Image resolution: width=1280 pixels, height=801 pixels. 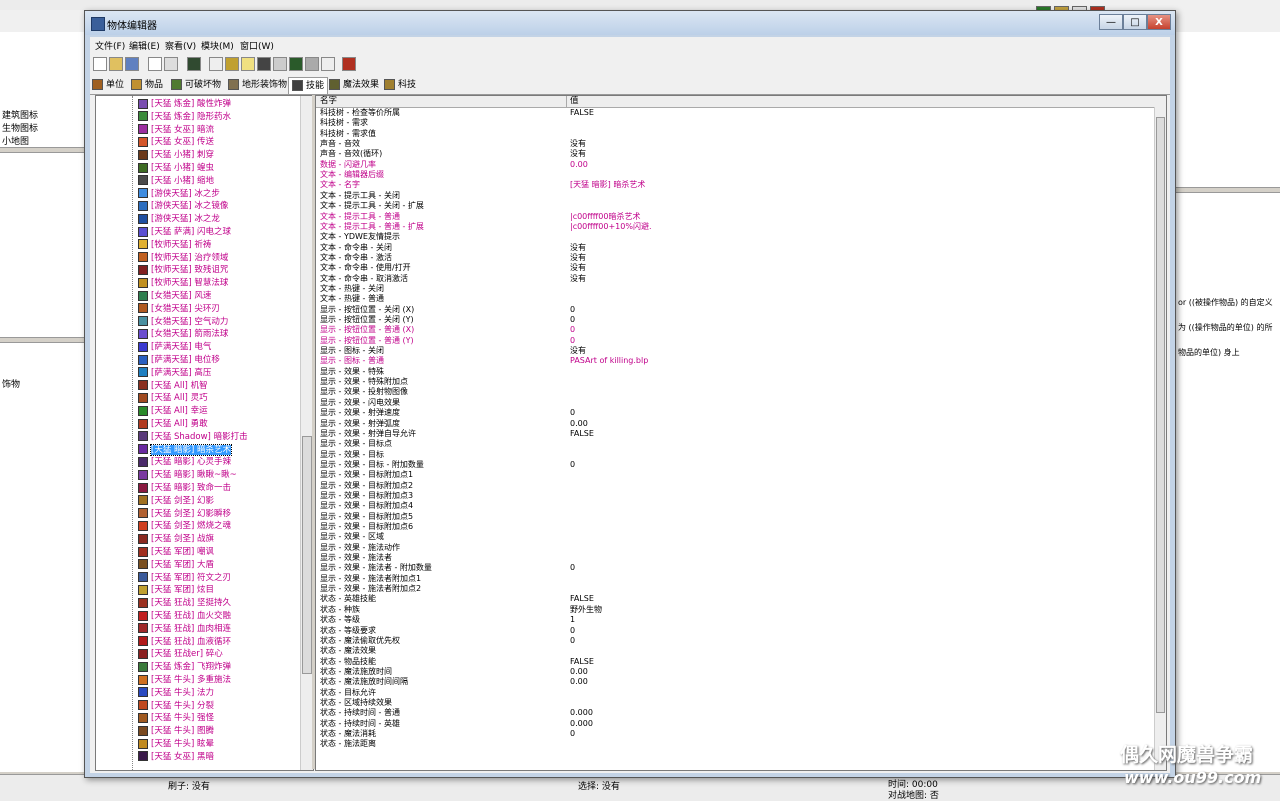 What do you see at coordinates (173, 386) in the screenshot?
I see `tree-item: [天猛 All] 机智` at bounding box center [173, 386].